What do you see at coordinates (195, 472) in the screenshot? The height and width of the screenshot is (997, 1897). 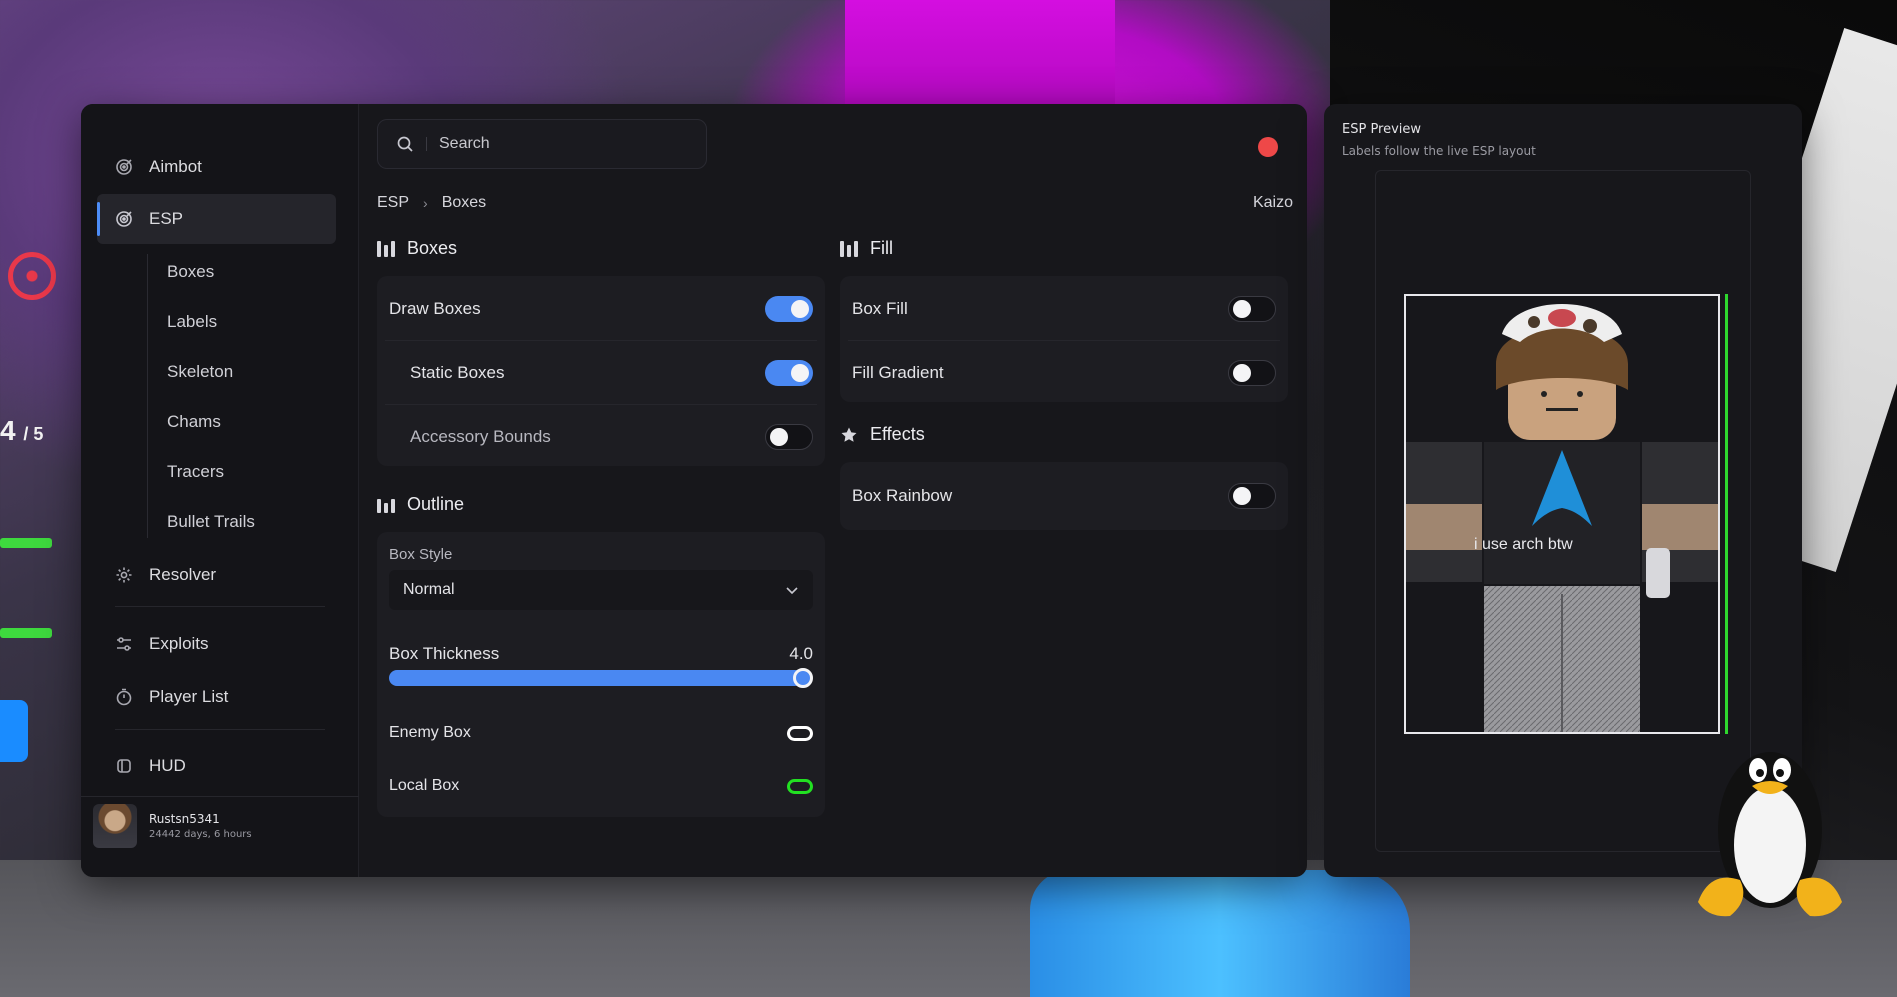 I see `sidebar-subitem-tracers: Tracers` at bounding box center [195, 472].